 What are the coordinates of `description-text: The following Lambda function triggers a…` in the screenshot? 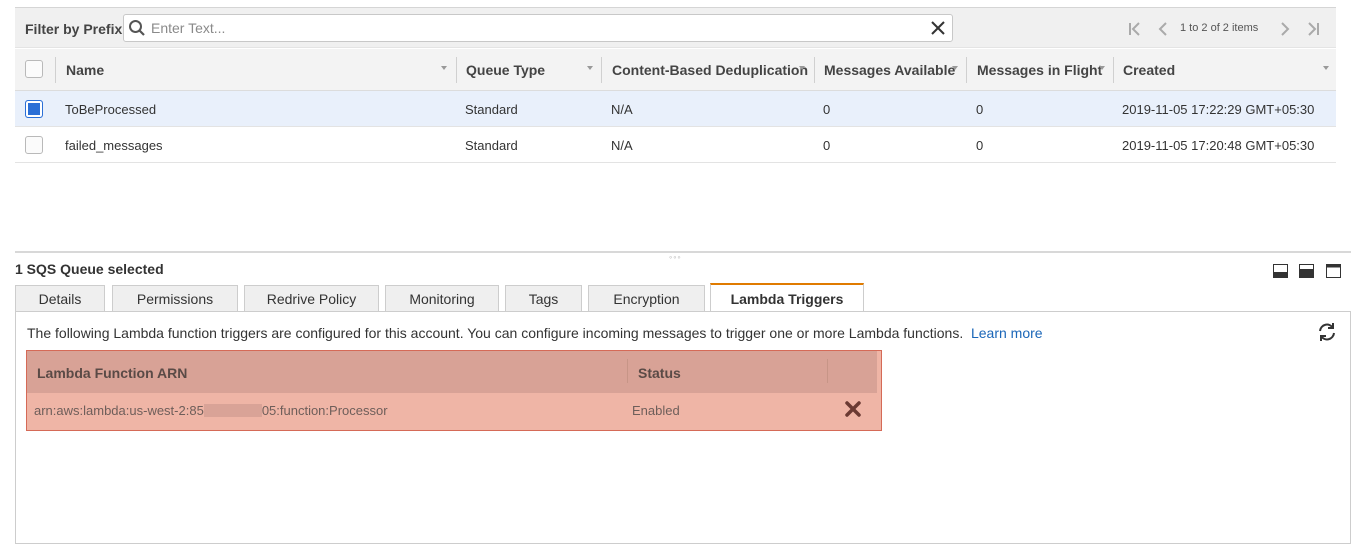 It's located at (495, 333).